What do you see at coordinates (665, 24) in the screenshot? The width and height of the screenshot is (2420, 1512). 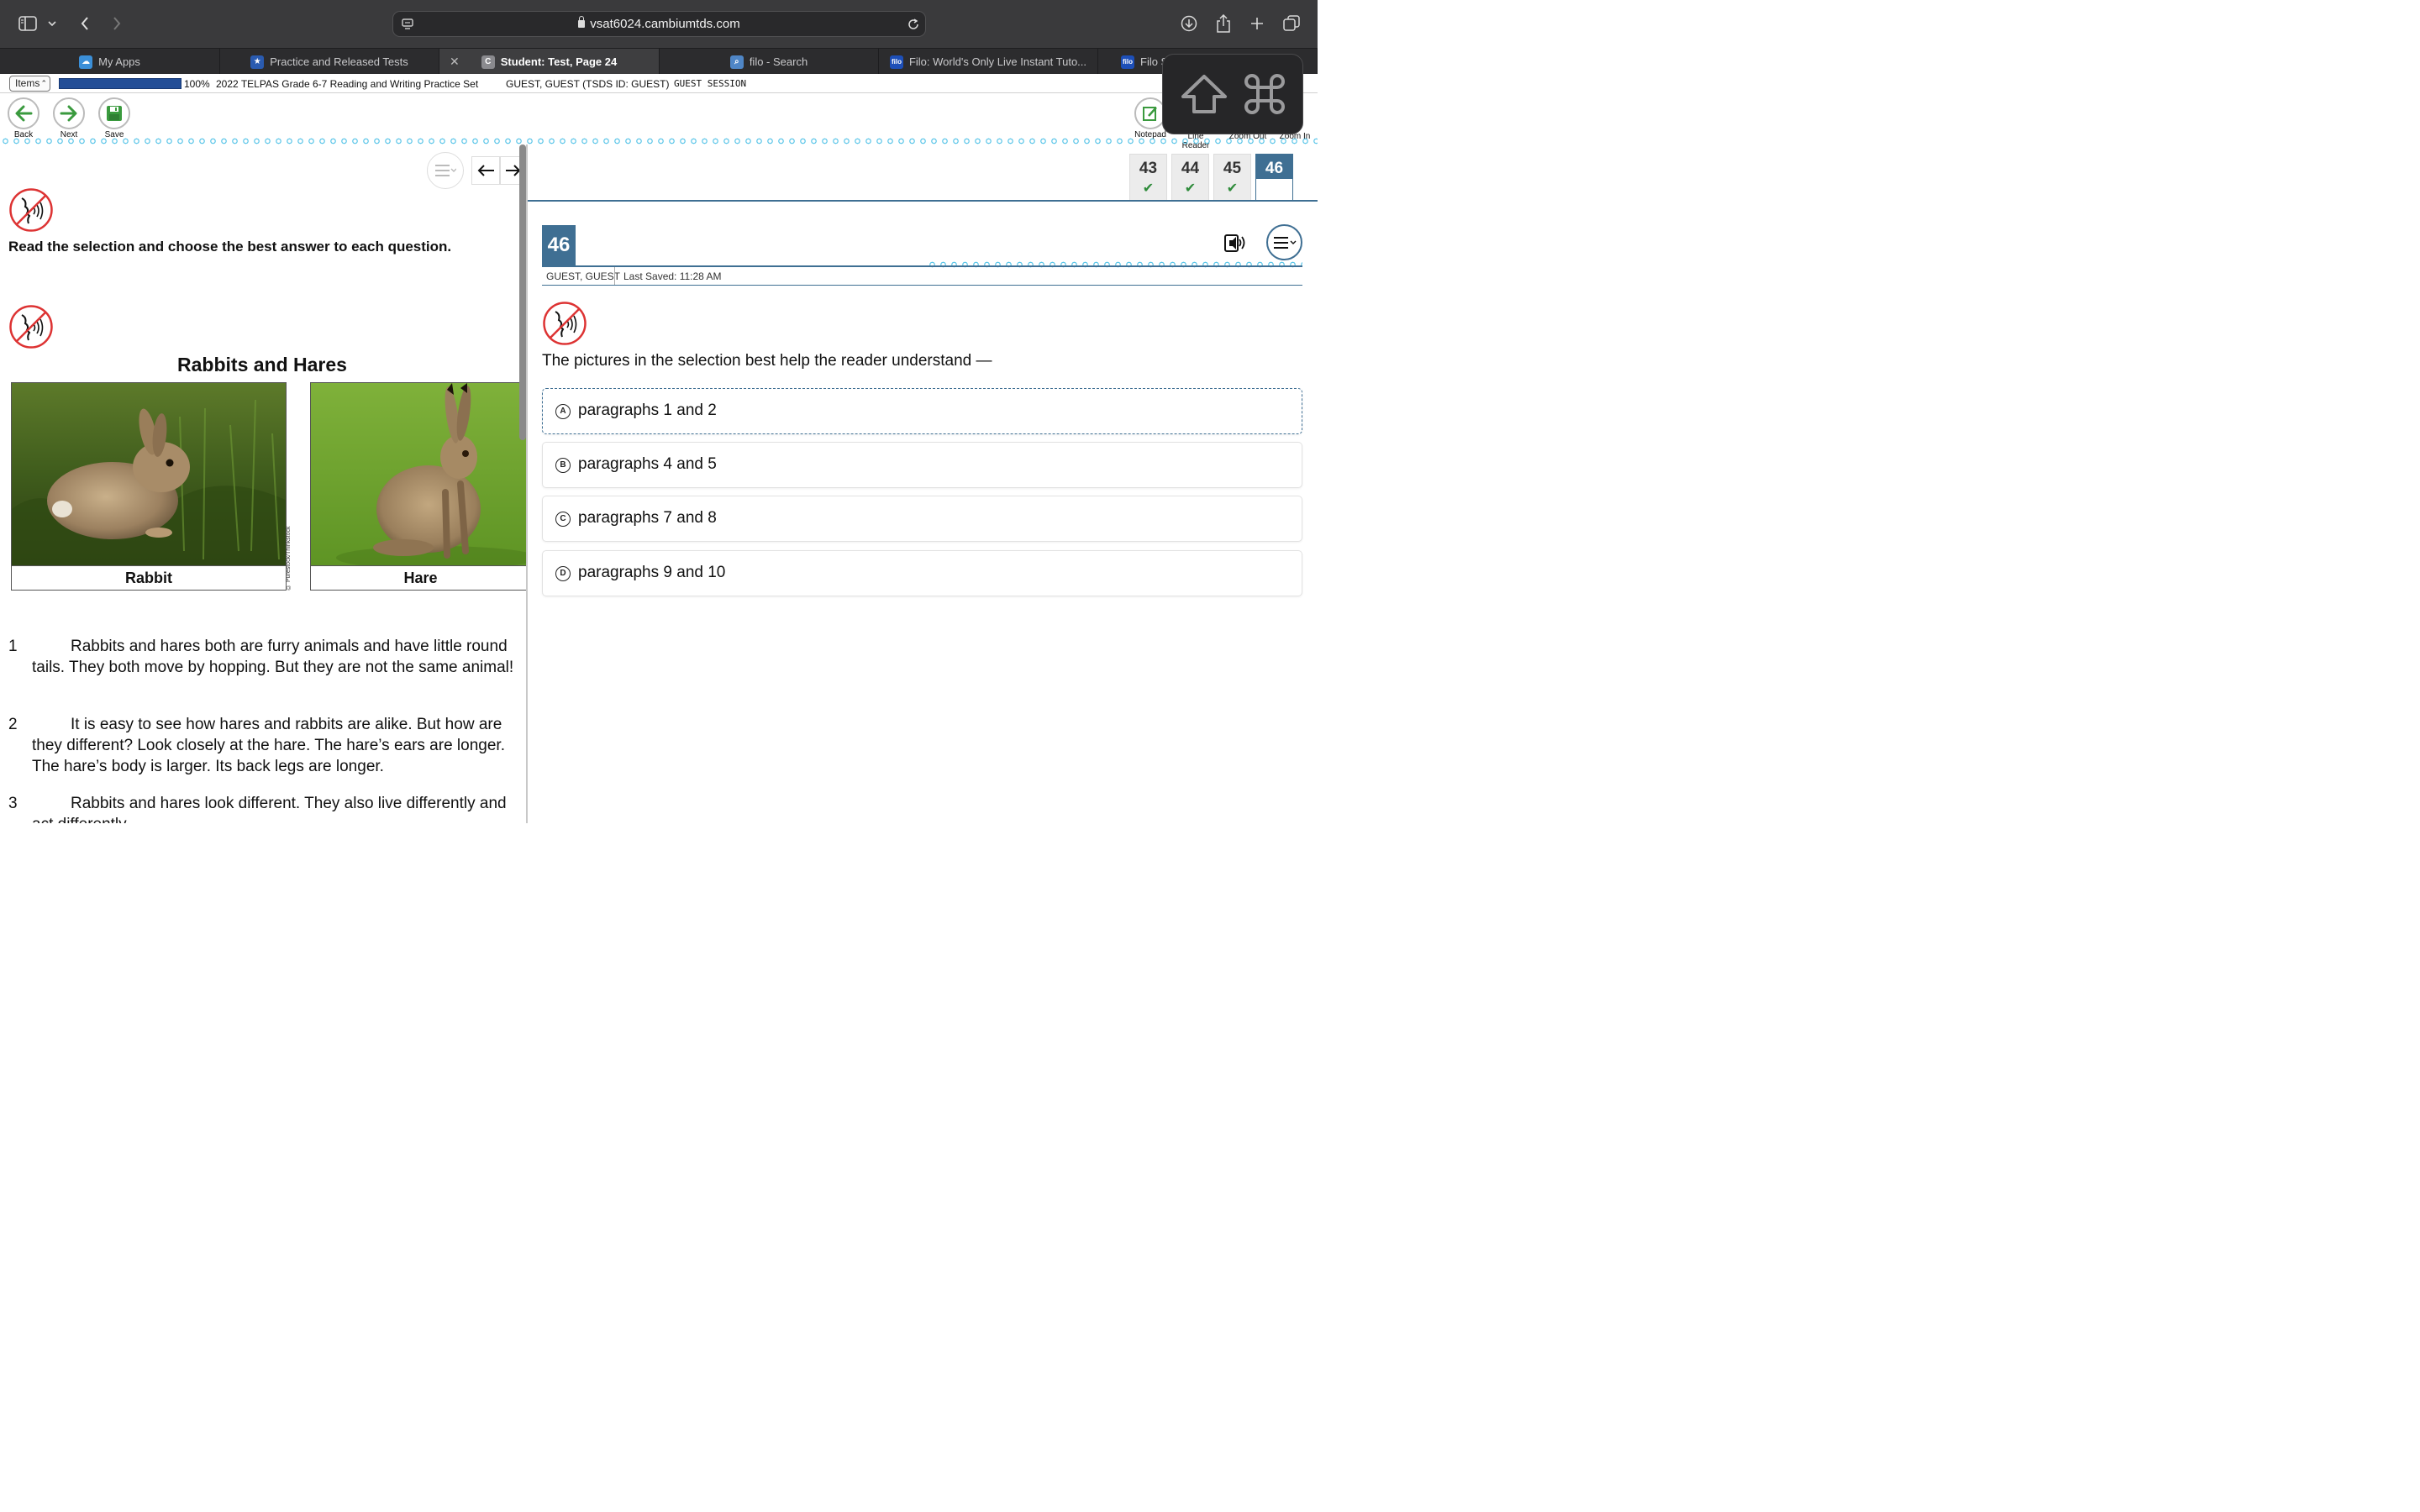 I see `url-text: vsat6024.cambiumtds.com` at bounding box center [665, 24].